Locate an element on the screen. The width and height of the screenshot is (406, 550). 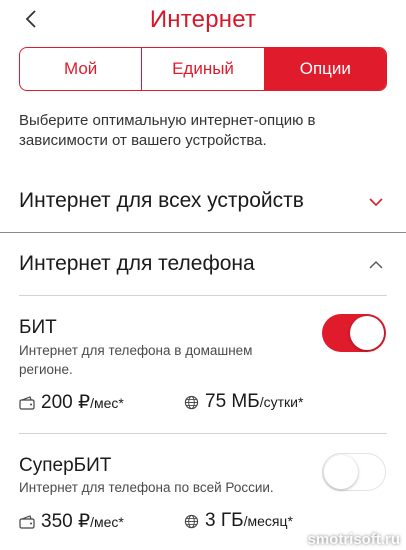
tab-opcii: Опции is located at coordinates (325, 69).